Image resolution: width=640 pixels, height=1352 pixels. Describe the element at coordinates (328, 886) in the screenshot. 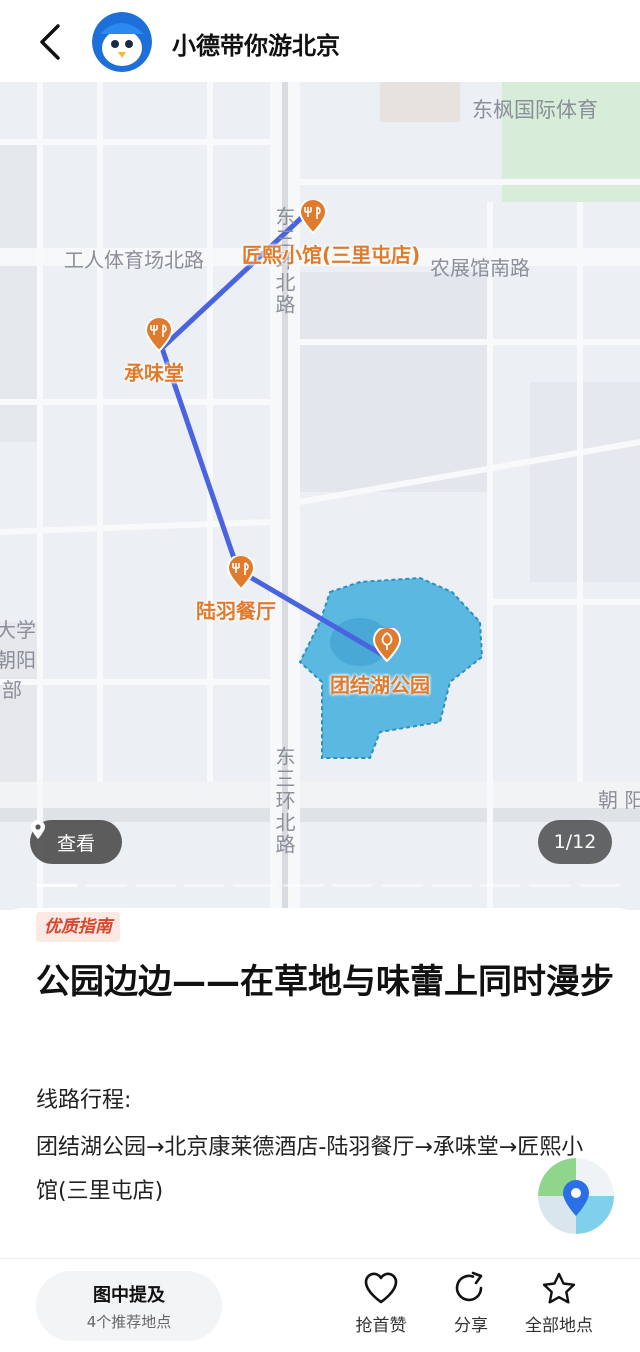

I see `carousel-progress` at that location.